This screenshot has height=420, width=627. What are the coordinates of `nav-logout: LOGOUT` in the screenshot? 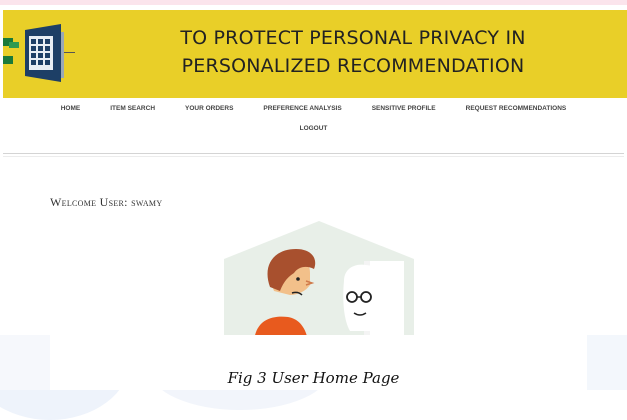 It's located at (314, 128).